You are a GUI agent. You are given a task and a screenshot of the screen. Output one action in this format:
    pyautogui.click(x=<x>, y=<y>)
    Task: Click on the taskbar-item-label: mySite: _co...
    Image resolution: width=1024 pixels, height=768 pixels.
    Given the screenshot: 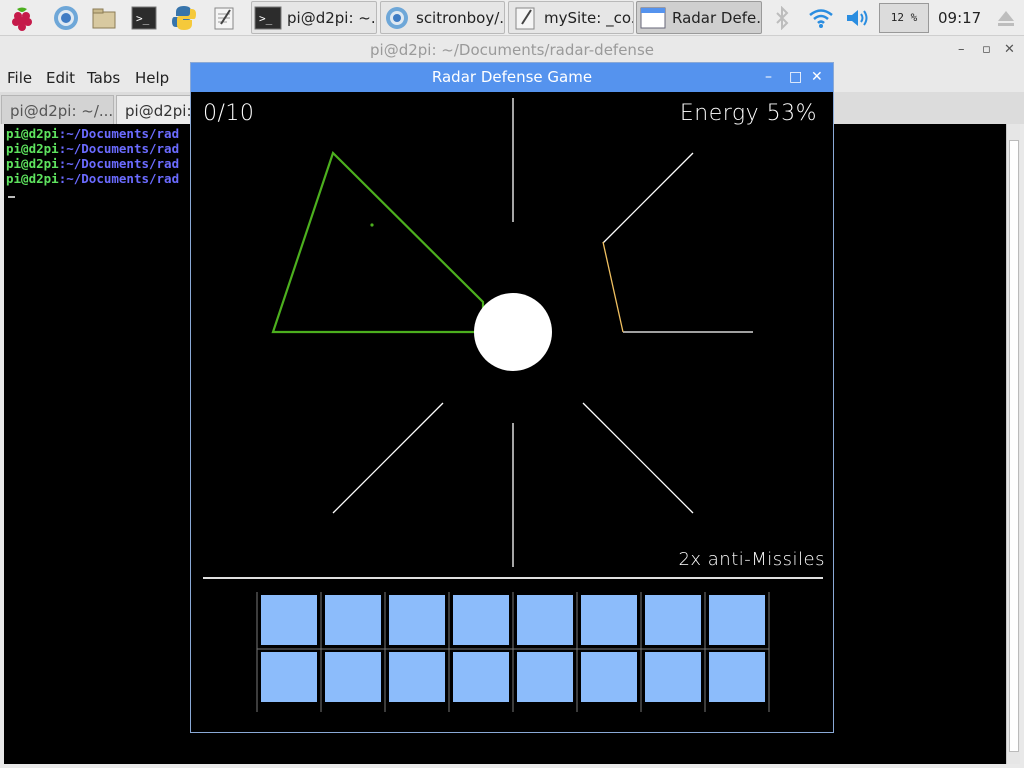 What is the action you would take?
    pyautogui.click(x=588, y=17)
    